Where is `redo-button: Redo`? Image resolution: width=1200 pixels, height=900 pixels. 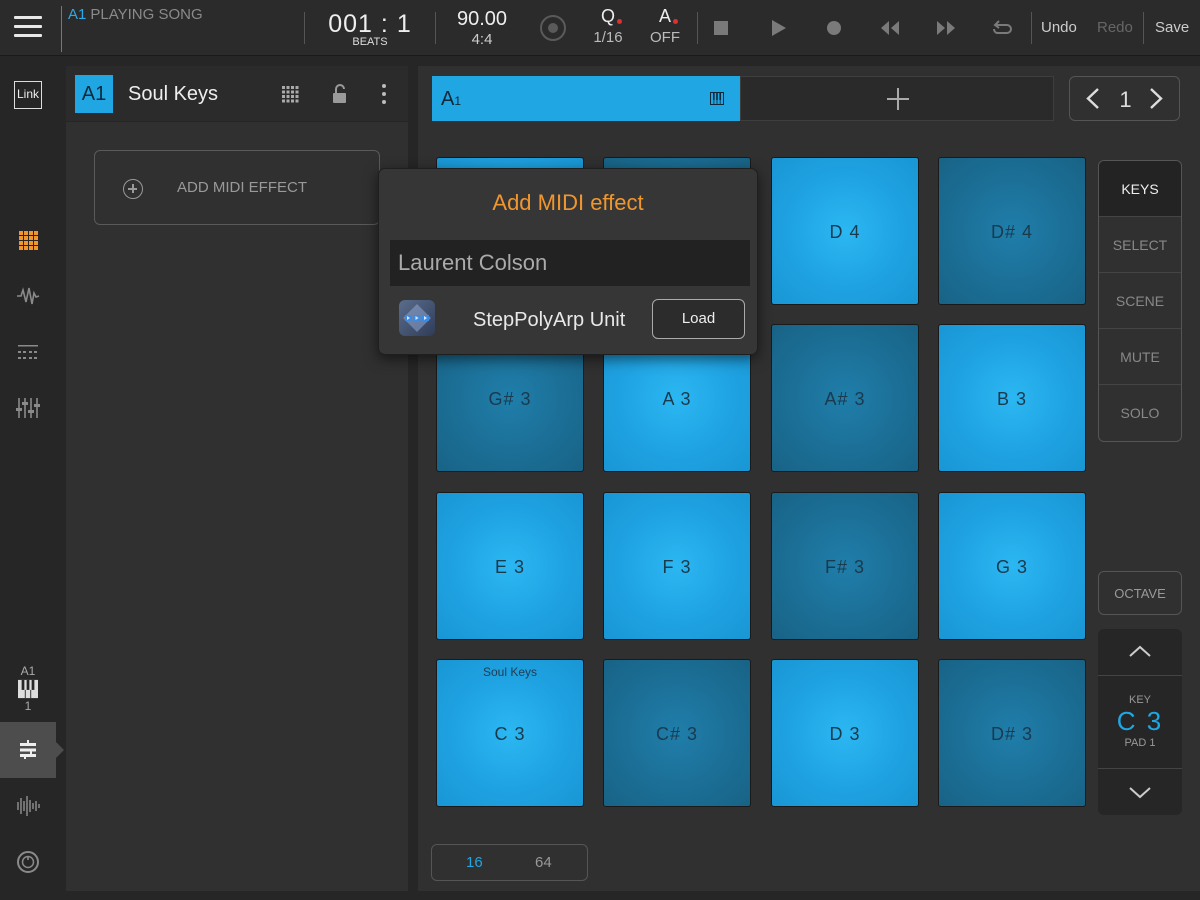 redo-button: Redo is located at coordinates (1115, 27).